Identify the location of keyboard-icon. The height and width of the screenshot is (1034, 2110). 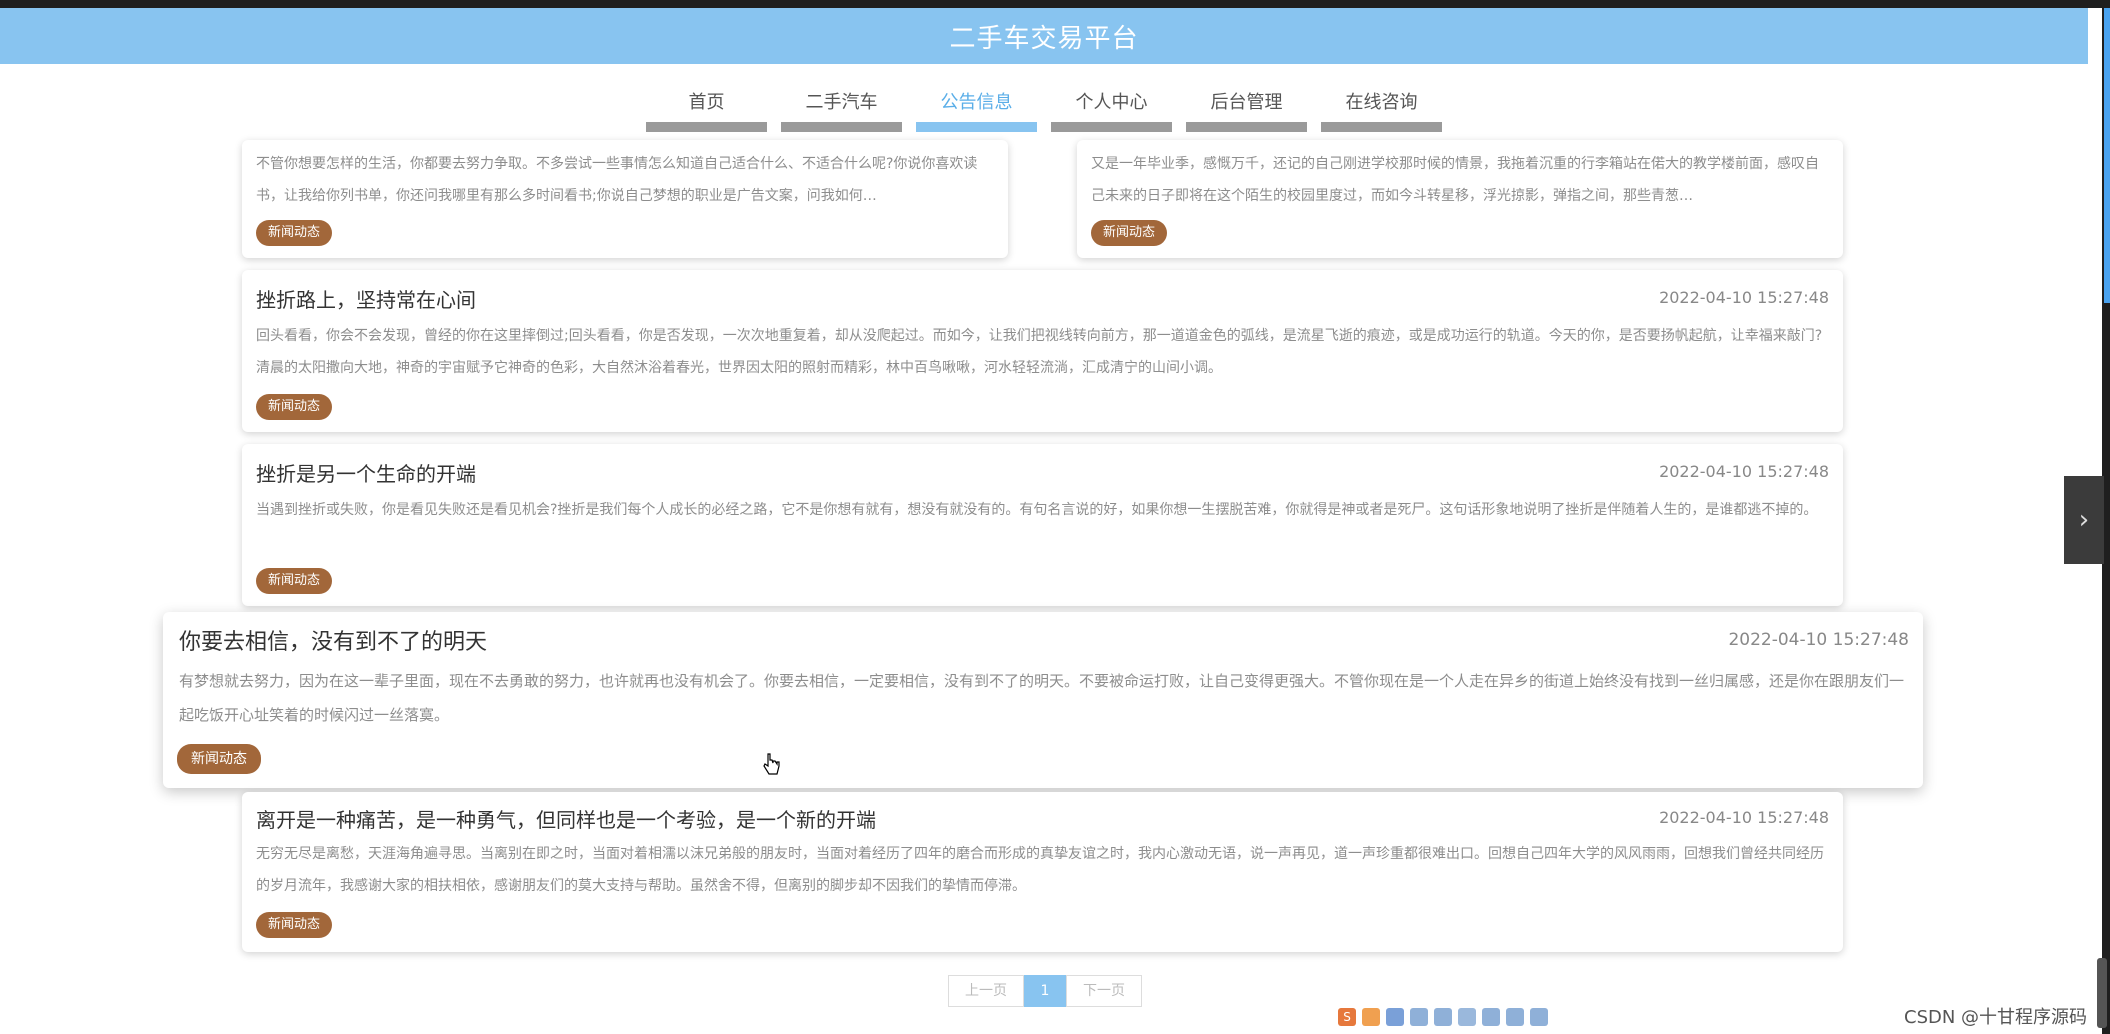
(1443, 1017).